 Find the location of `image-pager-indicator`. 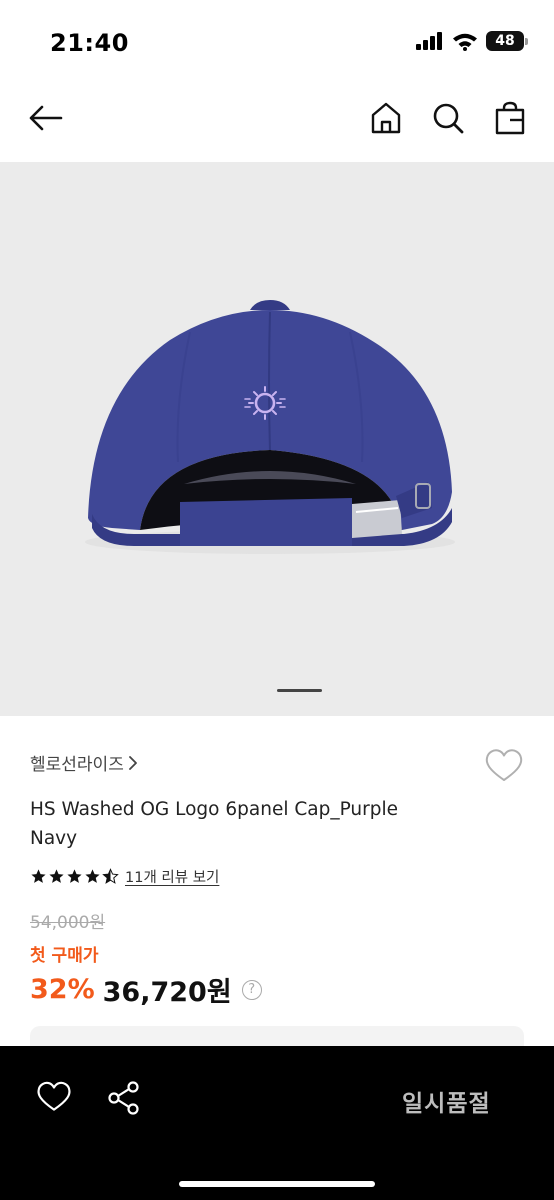

image-pager-indicator is located at coordinates (299, 690).